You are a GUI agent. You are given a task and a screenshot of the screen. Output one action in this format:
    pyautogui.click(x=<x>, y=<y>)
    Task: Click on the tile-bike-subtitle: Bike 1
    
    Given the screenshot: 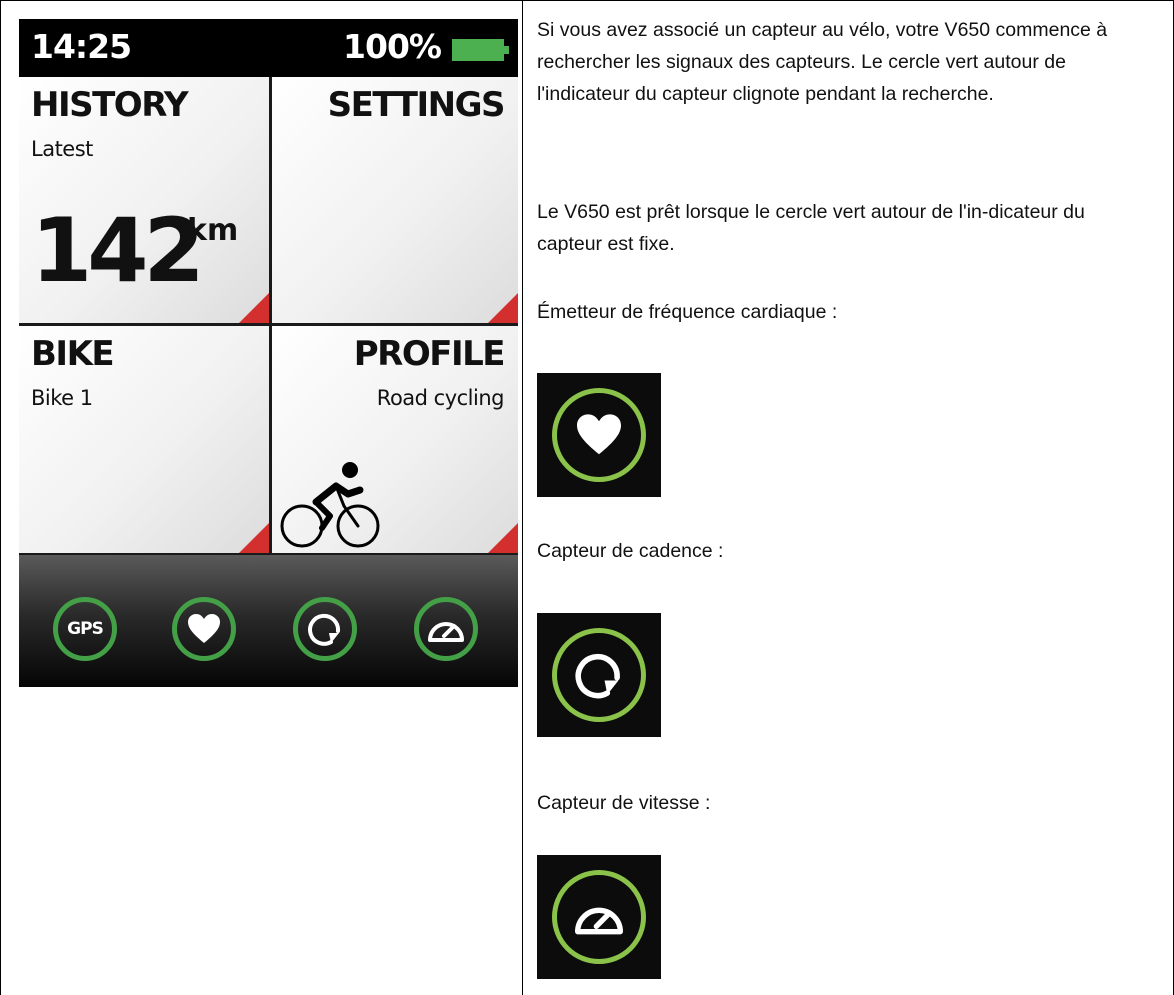 What is the action you would take?
    pyautogui.click(x=62, y=398)
    